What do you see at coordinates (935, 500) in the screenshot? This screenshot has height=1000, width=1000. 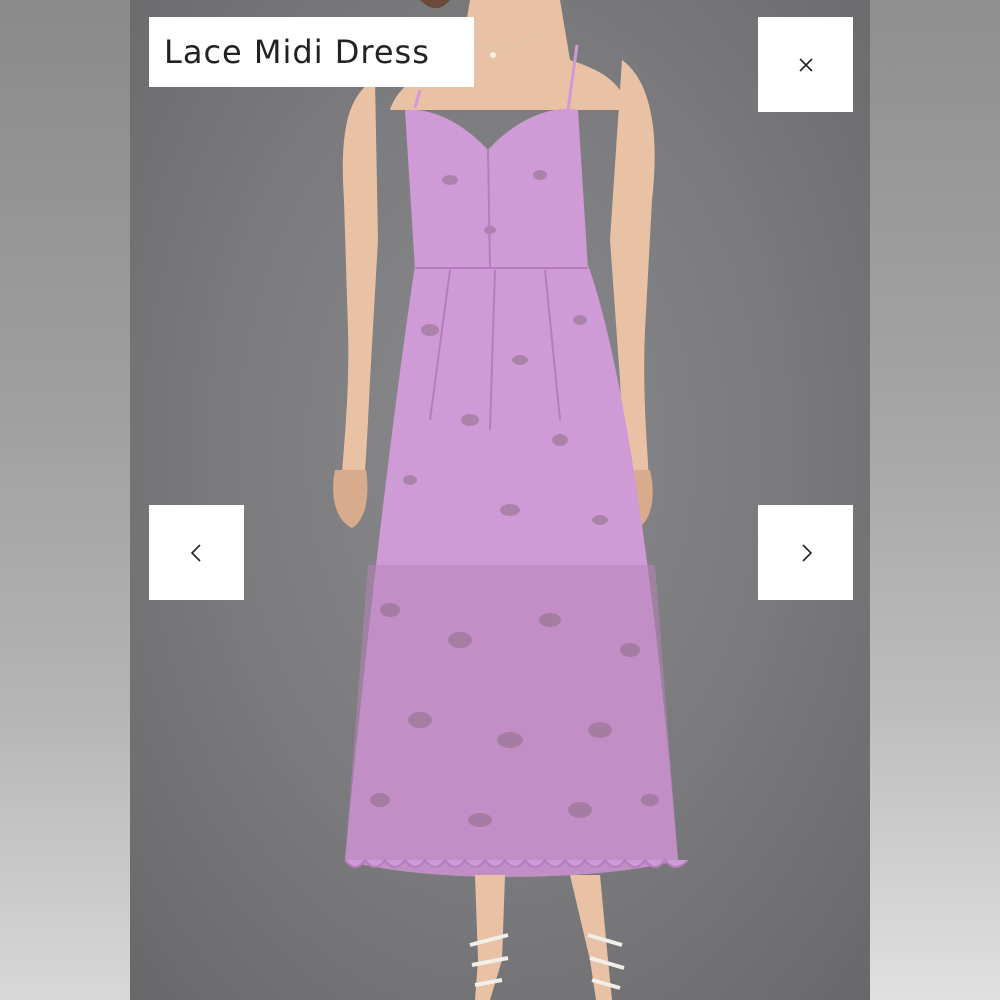 I see `background-right` at bounding box center [935, 500].